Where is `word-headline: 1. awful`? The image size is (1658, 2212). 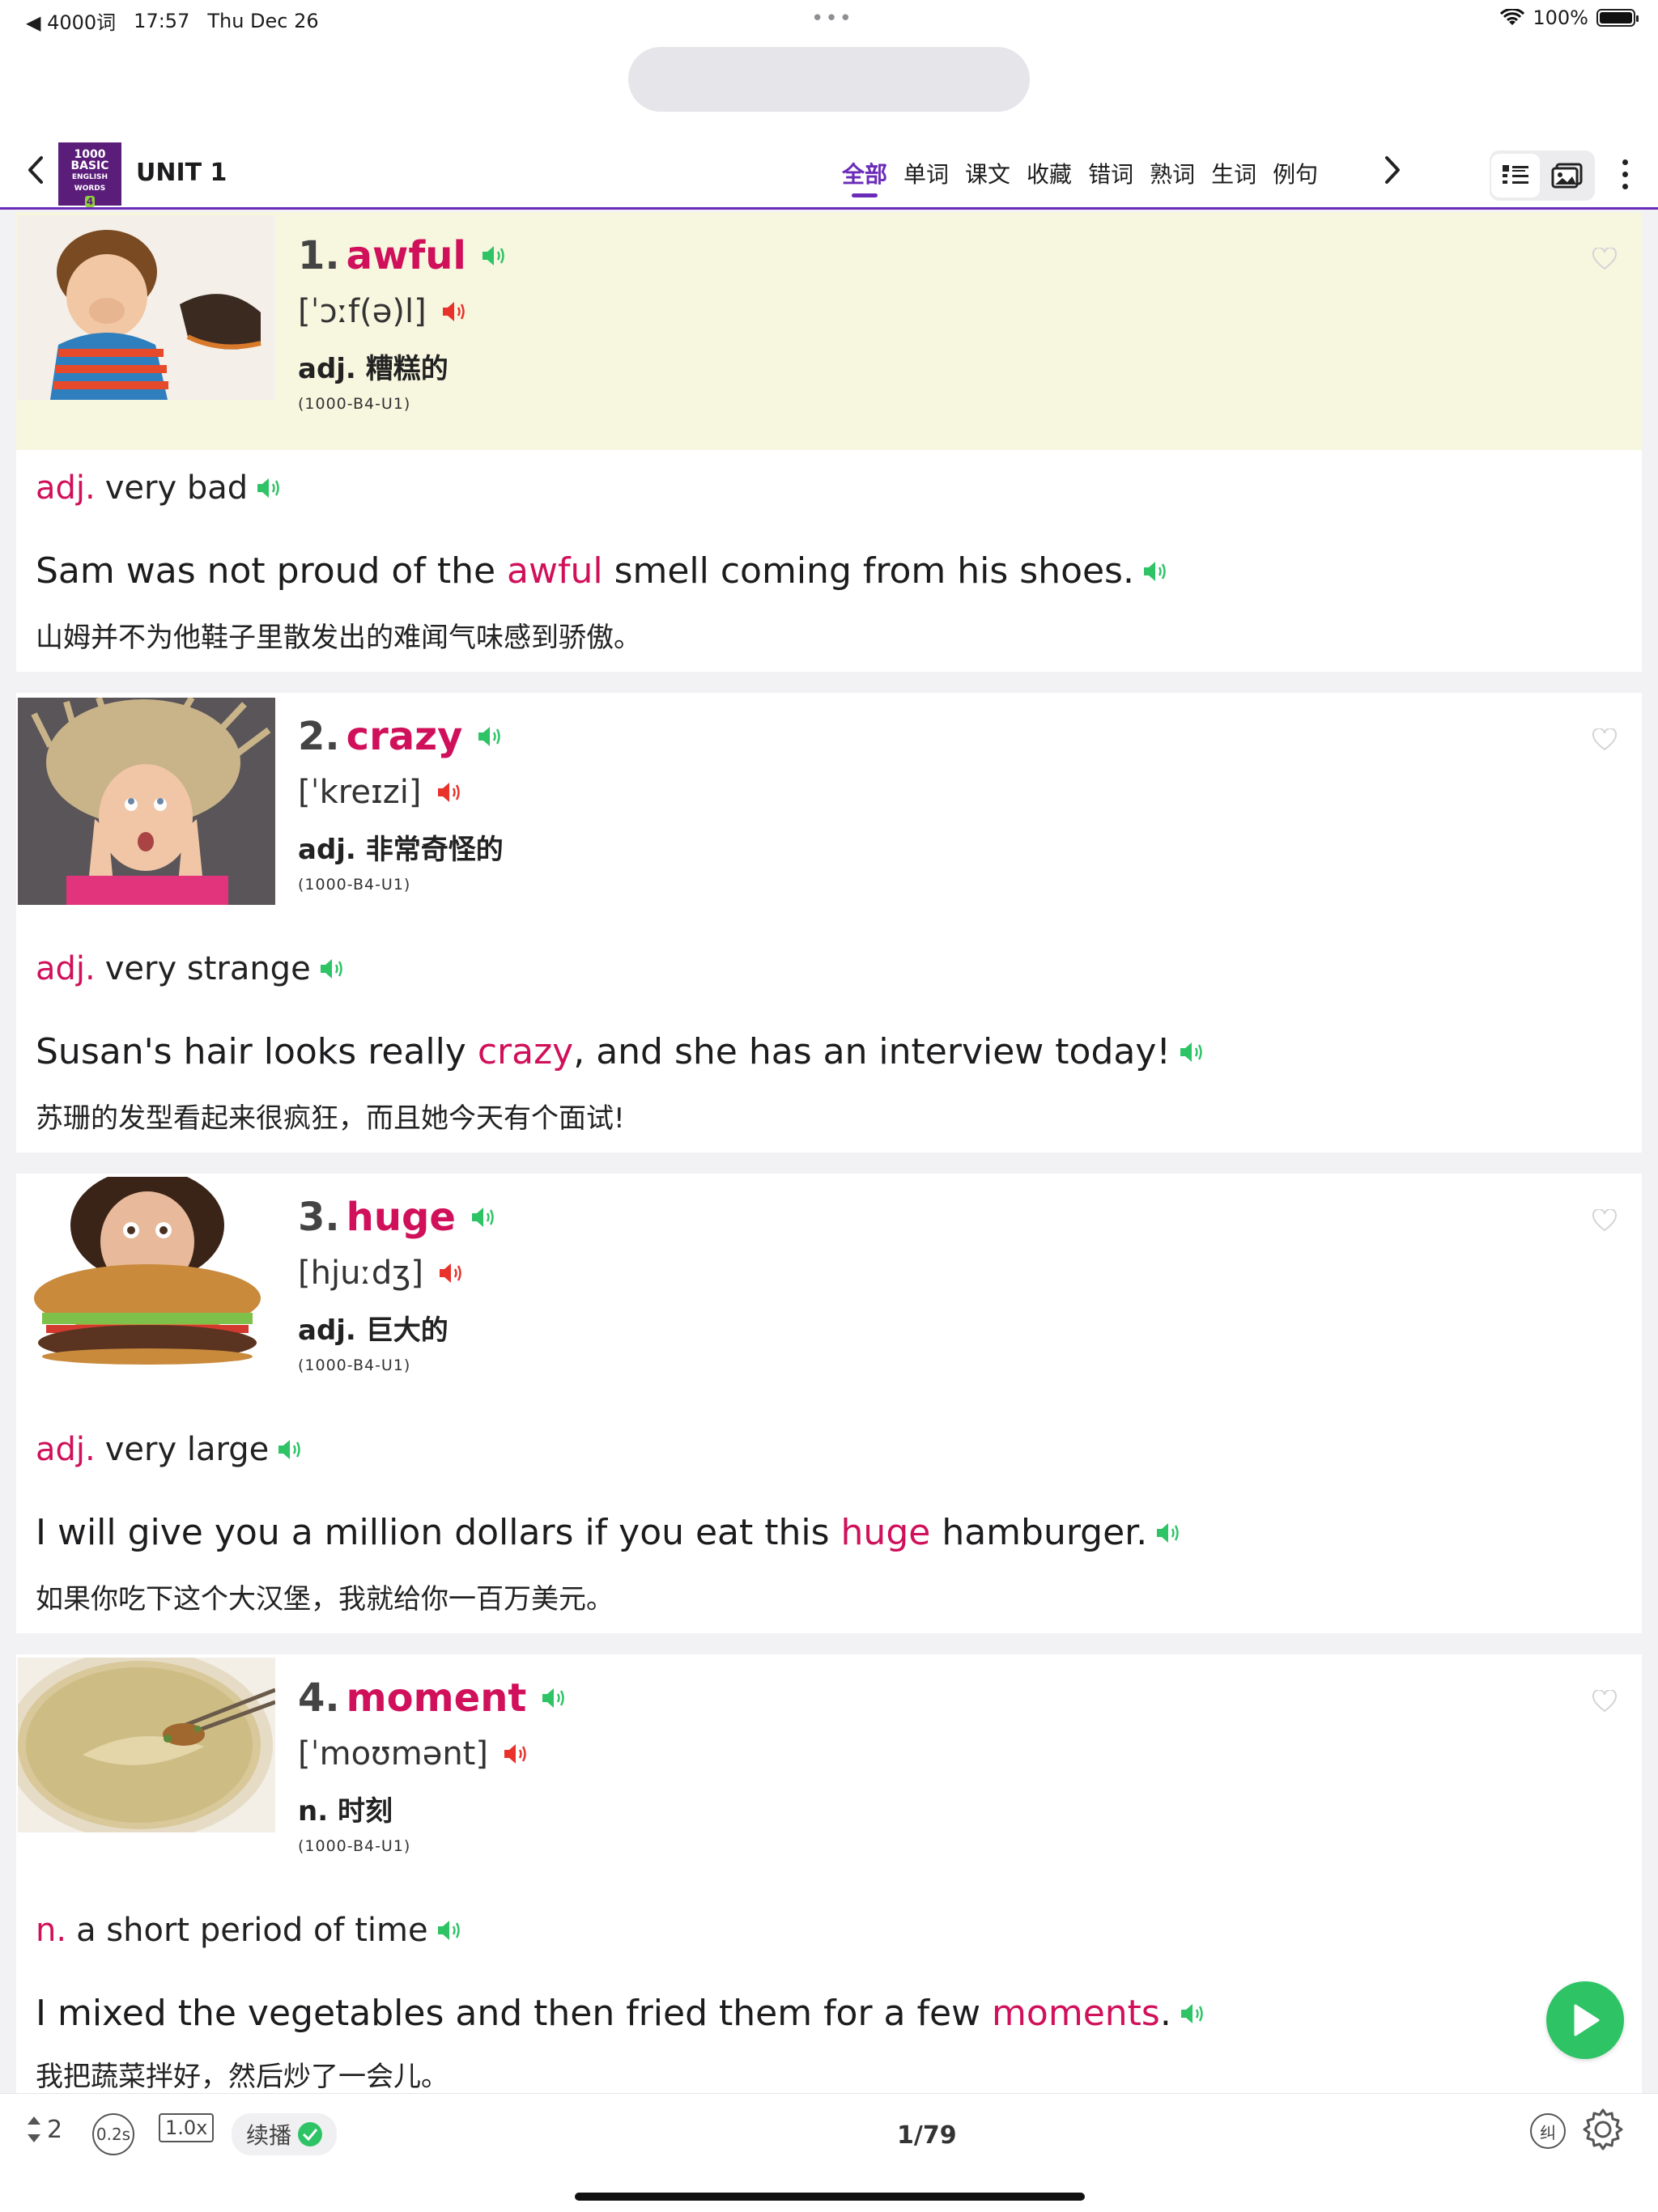 word-headline: 1. awful is located at coordinates (403, 255).